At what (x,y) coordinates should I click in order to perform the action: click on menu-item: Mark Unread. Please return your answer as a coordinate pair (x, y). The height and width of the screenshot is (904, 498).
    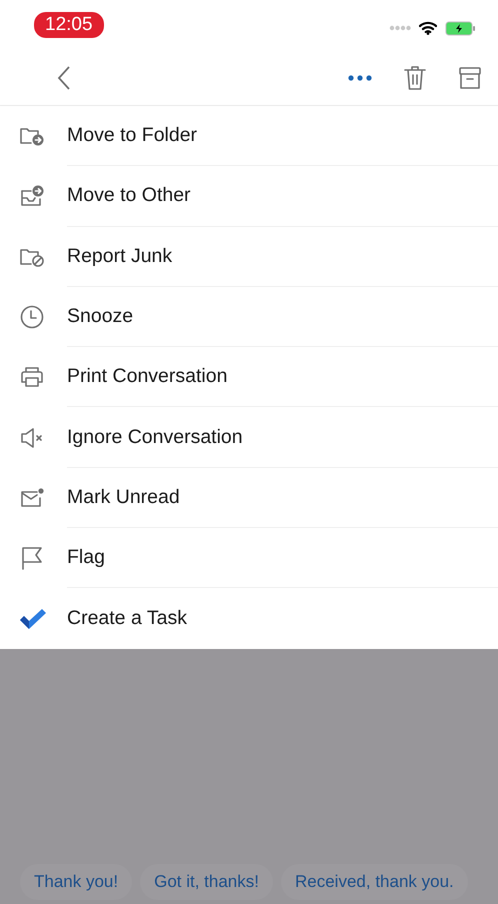
    Looking at the image, I should click on (123, 497).